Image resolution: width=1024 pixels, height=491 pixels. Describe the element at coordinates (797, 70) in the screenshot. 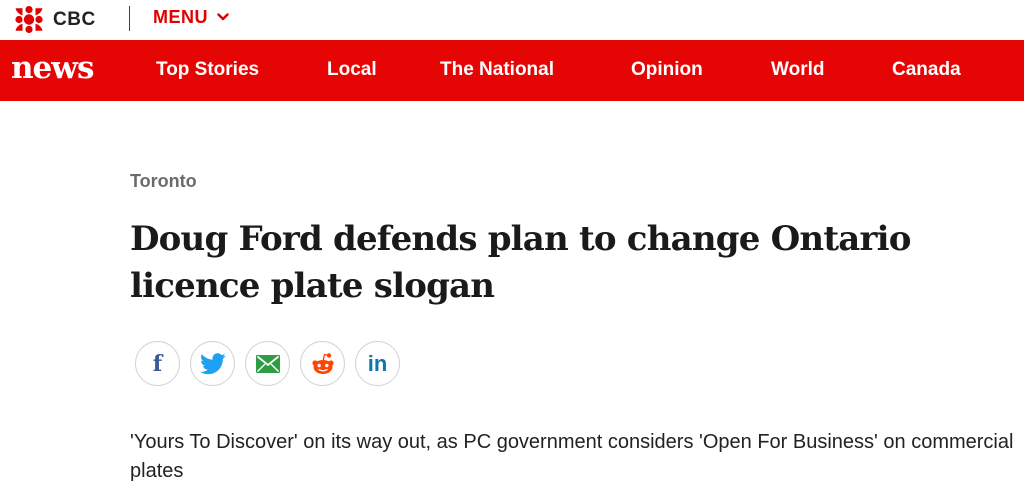

I see `nav-item-world: World` at that location.